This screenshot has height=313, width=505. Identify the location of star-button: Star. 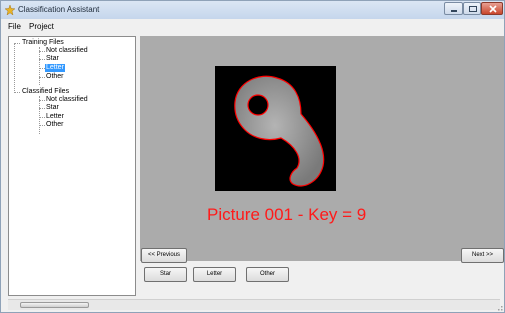
(165, 274).